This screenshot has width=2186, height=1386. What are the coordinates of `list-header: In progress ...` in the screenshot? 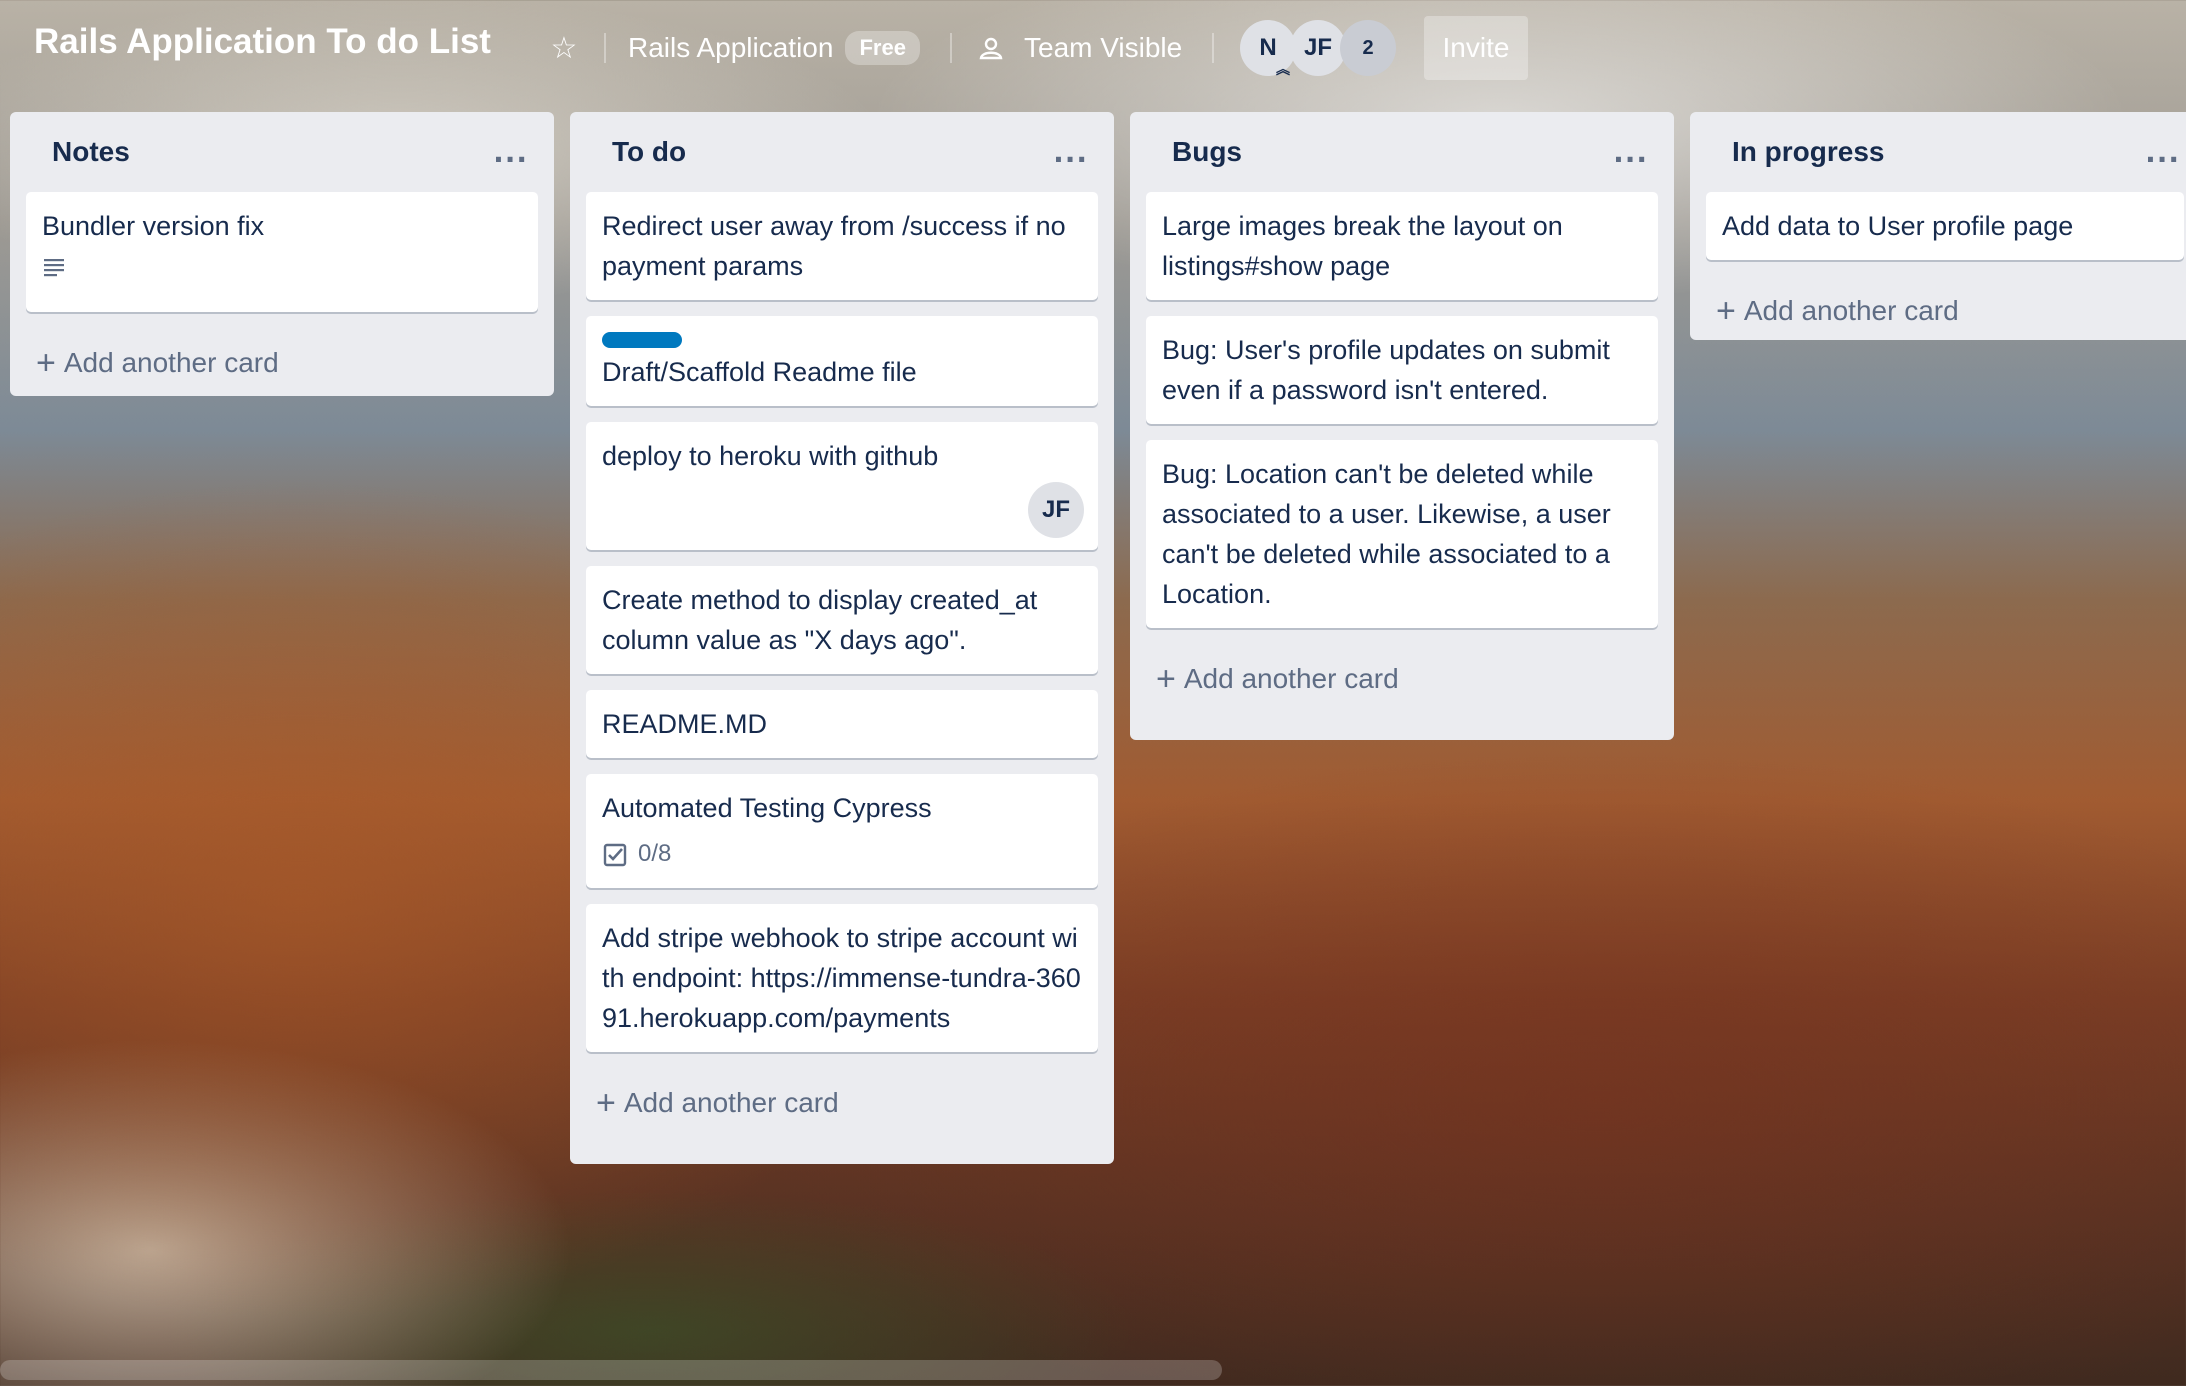 It's located at (1945, 152).